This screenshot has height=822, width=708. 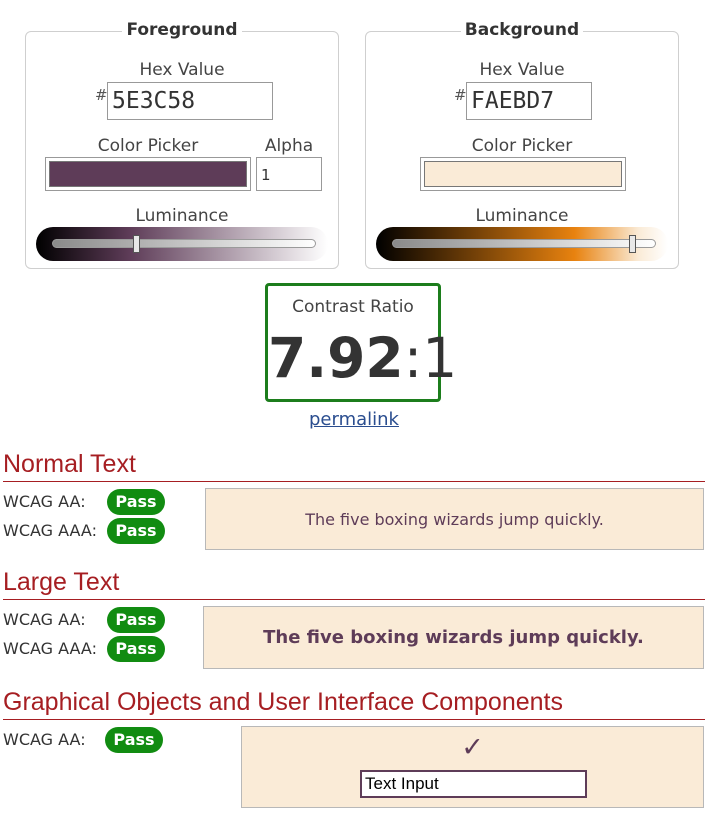 I want to click on background-color-swatch, so click(x=523, y=174).